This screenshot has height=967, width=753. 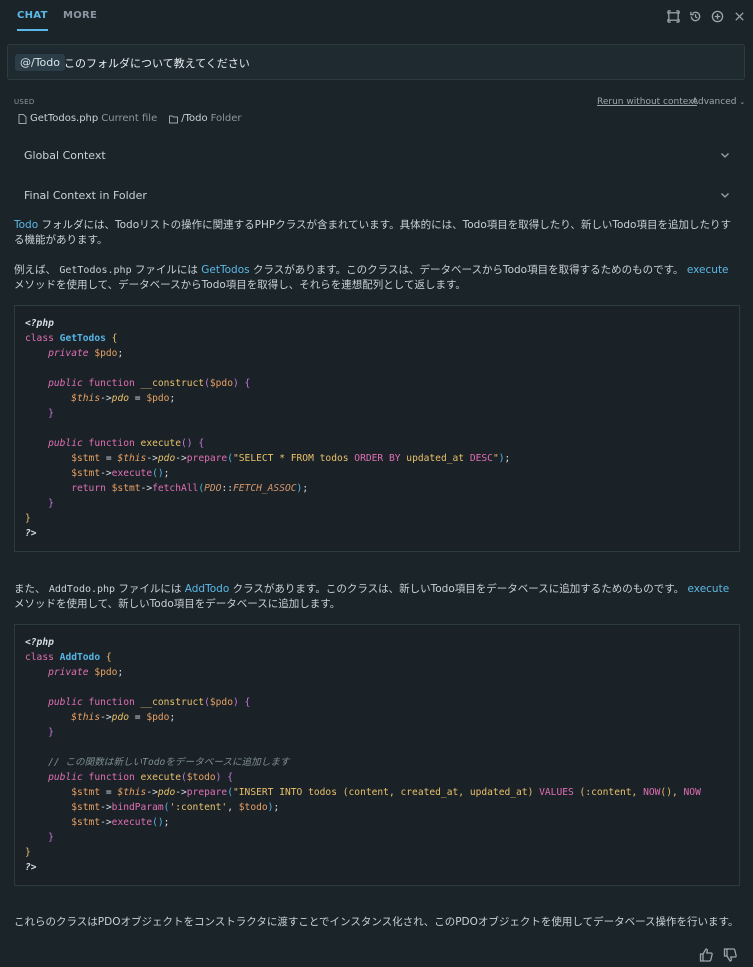 I want to click on history-icon, so click(x=695, y=16).